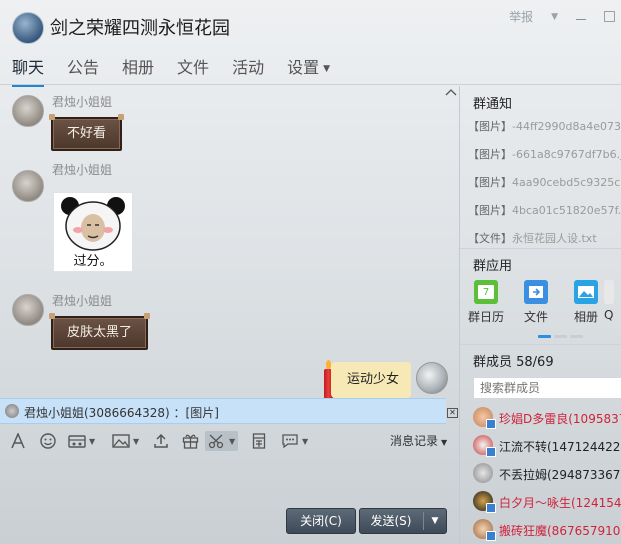 The width and height of the screenshot is (621, 544). What do you see at coordinates (490, 238) in the screenshot?
I see `announcement-tag: 【文件】` at bounding box center [490, 238].